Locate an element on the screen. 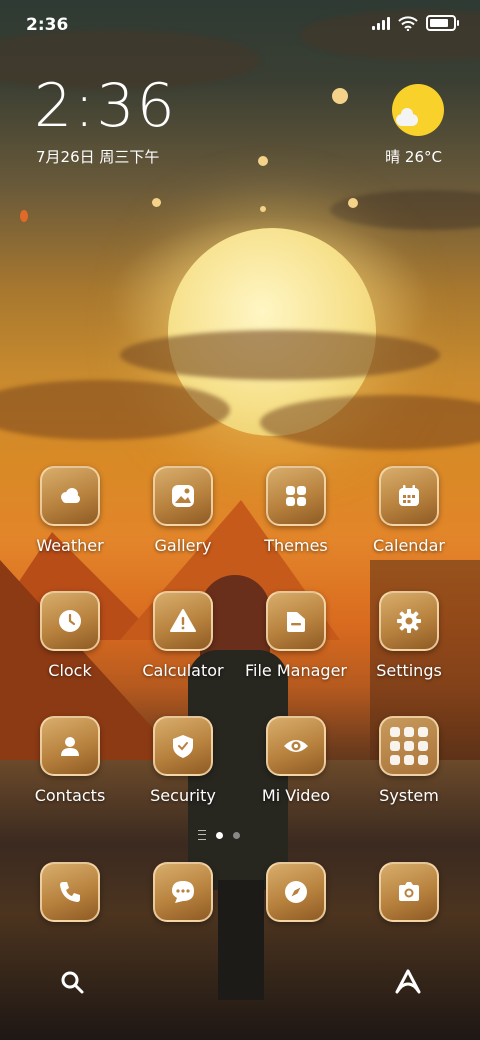 This screenshot has height=1040, width=480. weather-widget-text: 晴 26°C is located at coordinates (413, 156).